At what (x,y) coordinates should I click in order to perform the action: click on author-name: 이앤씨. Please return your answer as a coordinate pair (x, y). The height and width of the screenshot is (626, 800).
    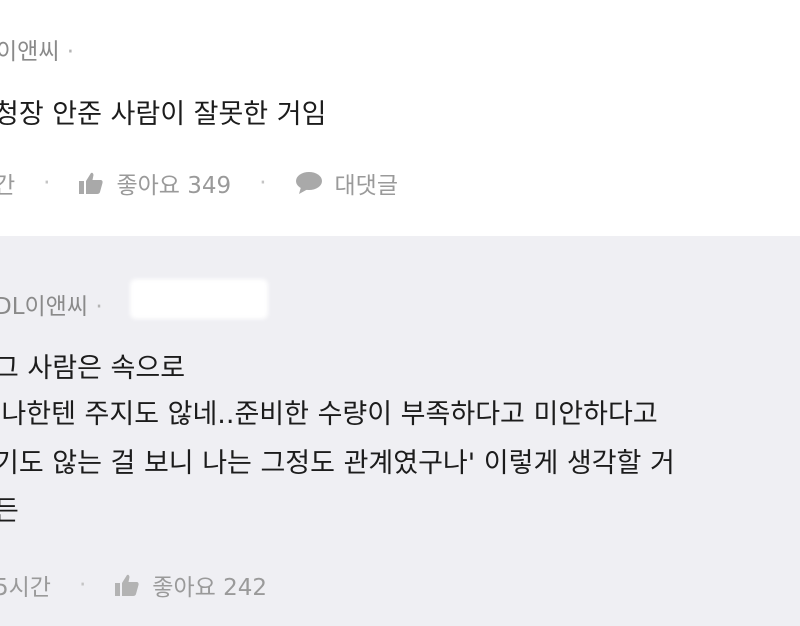
    Looking at the image, I should click on (29, 52).